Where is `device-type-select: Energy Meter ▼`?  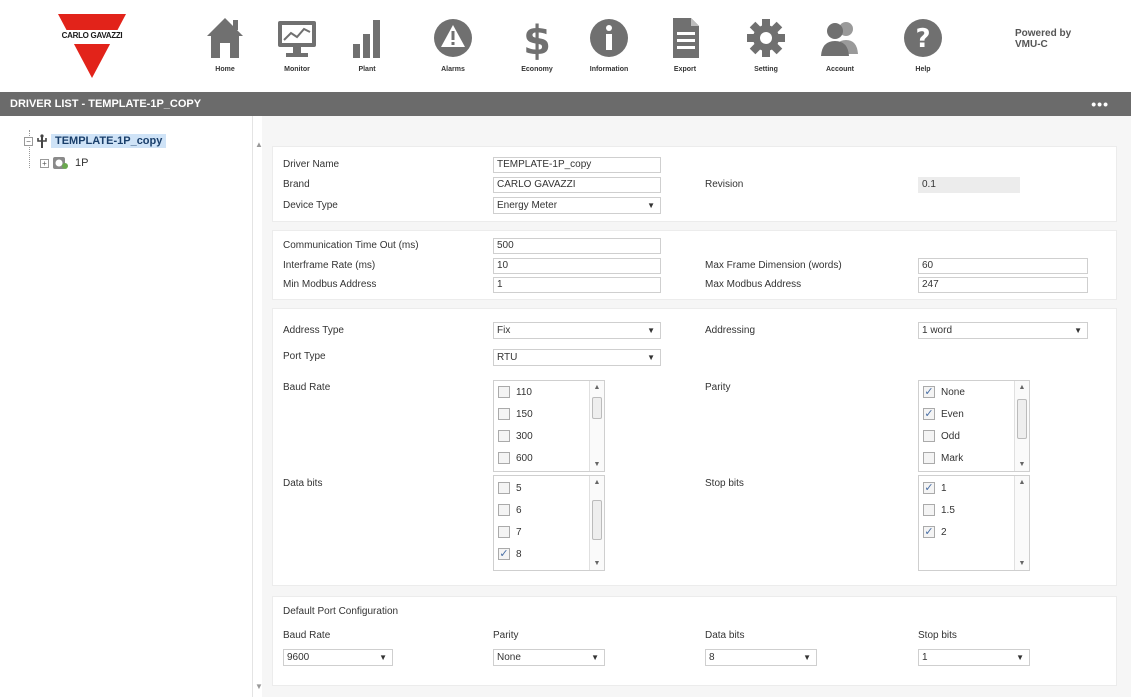
device-type-select: Energy Meter ▼ is located at coordinates (577, 205).